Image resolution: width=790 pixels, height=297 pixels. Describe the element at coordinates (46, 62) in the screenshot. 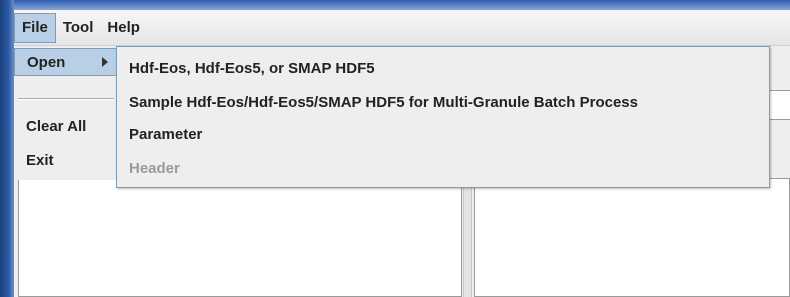

I see `menu-item-open-label: Open` at that location.